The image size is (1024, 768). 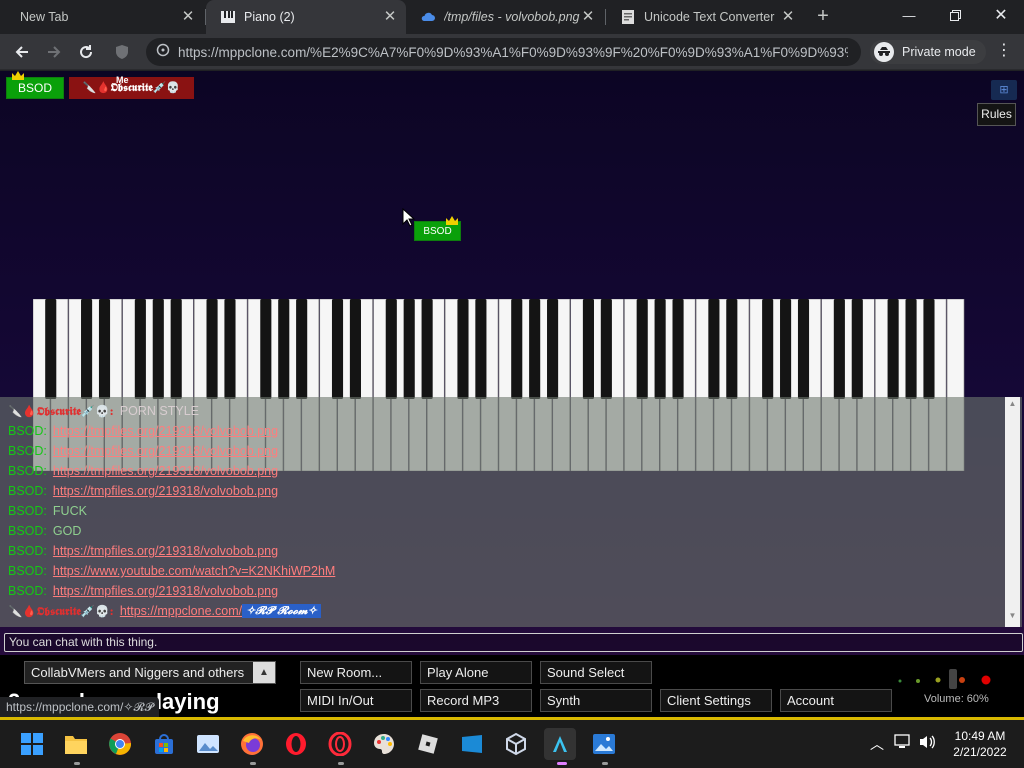 What do you see at coordinates (996, 114) in the screenshot?
I see `rules-button: Rules` at bounding box center [996, 114].